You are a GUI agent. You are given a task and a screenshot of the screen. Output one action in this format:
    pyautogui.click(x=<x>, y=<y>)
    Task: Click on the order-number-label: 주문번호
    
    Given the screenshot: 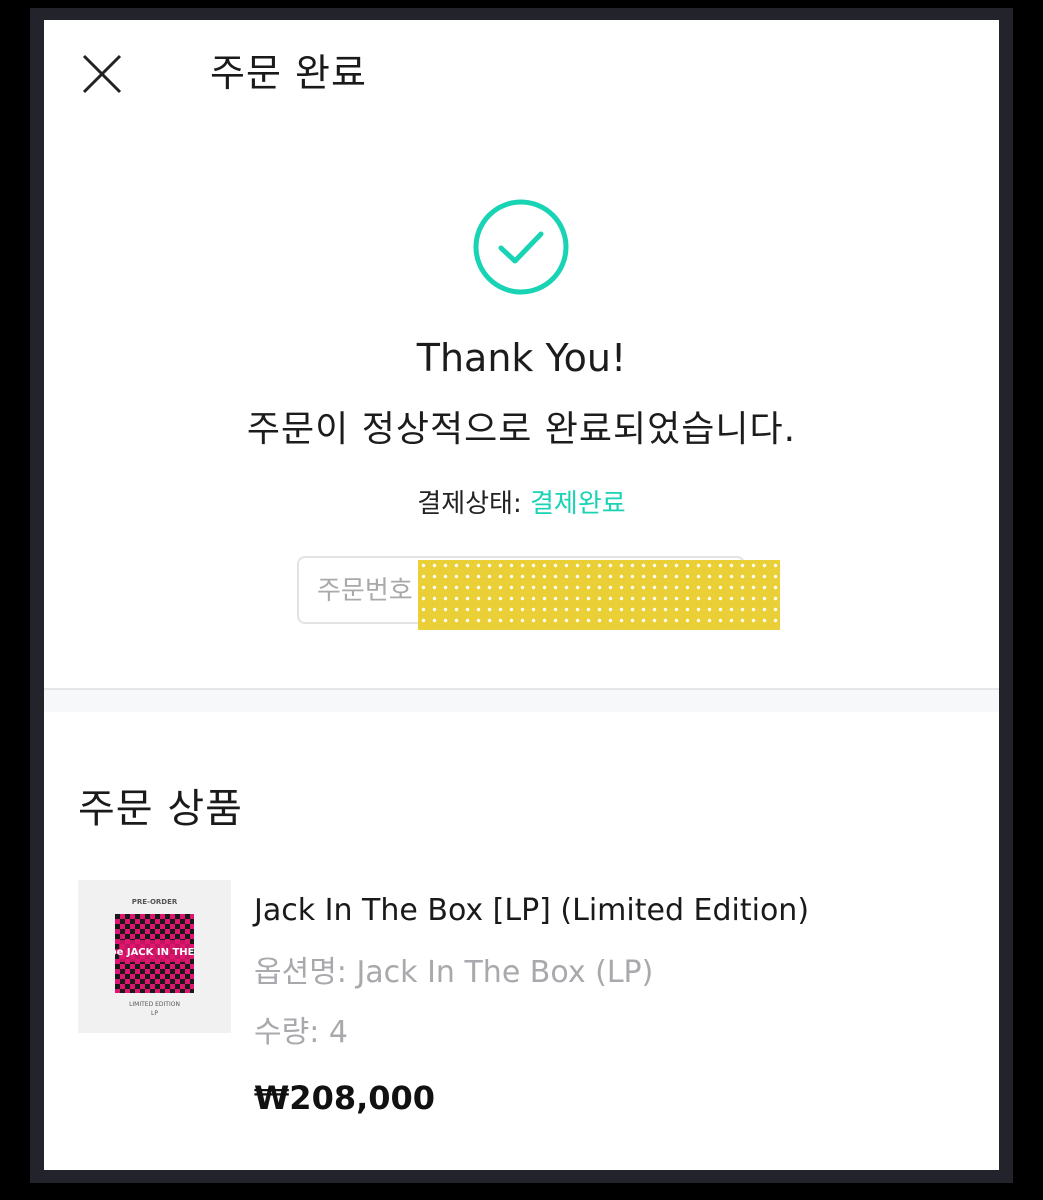 What is the action you would take?
    pyautogui.click(x=365, y=591)
    